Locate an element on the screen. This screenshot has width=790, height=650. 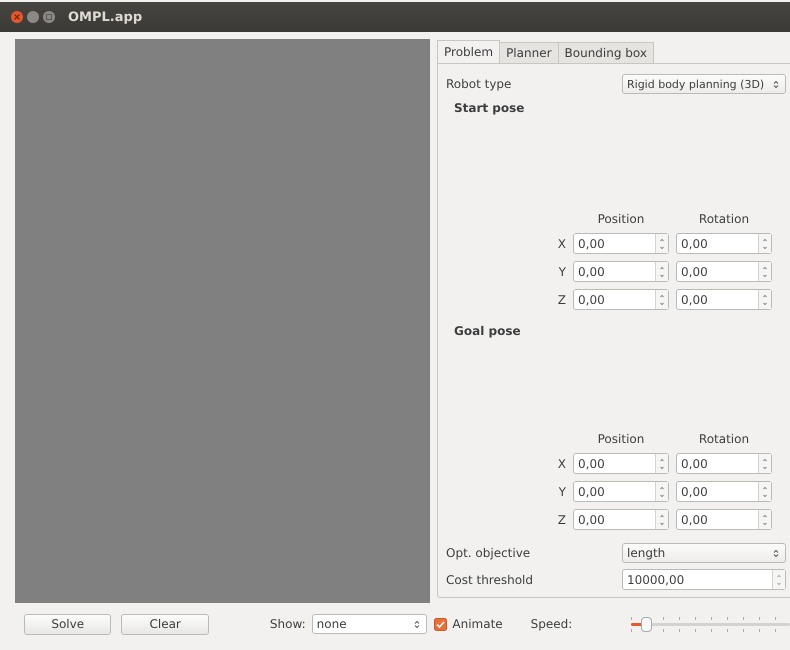
speed-slider is located at coordinates (710, 624).